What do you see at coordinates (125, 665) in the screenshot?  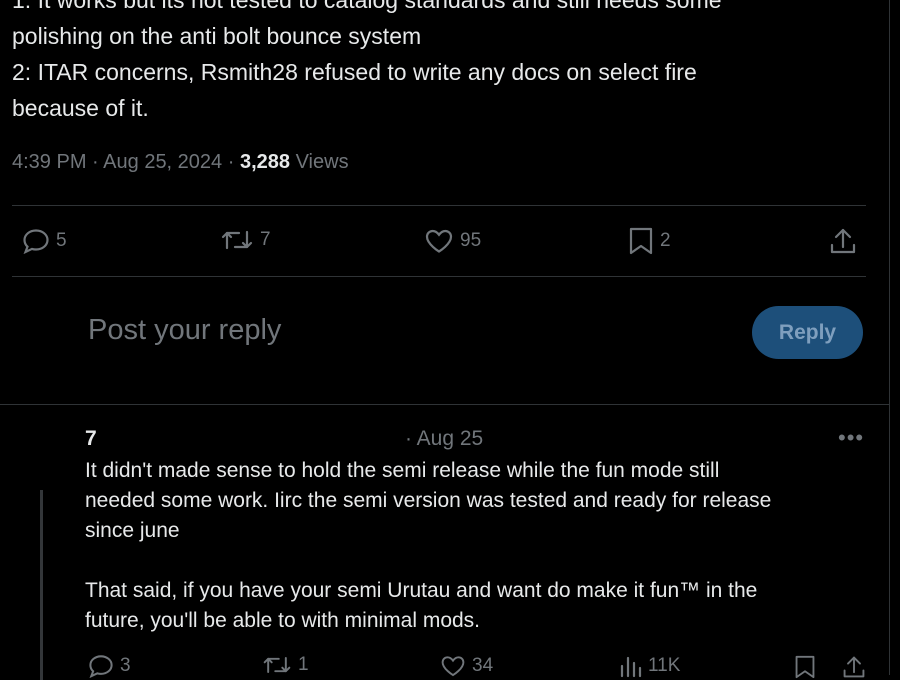 I see `reply-reply-count: 3` at bounding box center [125, 665].